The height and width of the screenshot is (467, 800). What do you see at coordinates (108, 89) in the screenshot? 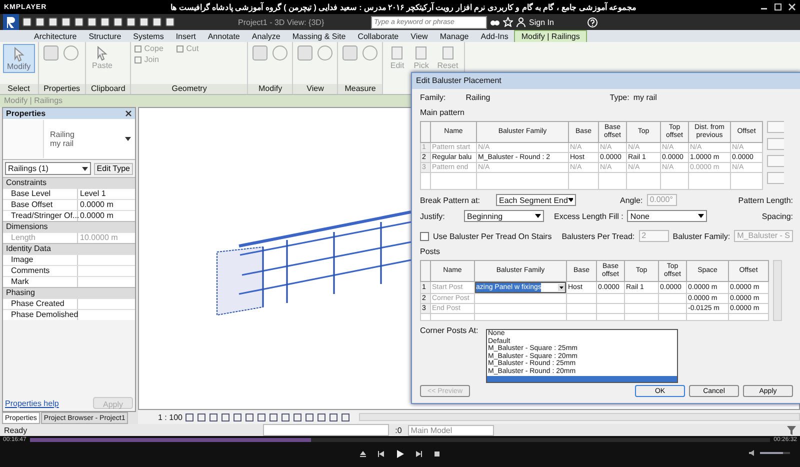
I see `panel-label: Clipboard` at bounding box center [108, 89].